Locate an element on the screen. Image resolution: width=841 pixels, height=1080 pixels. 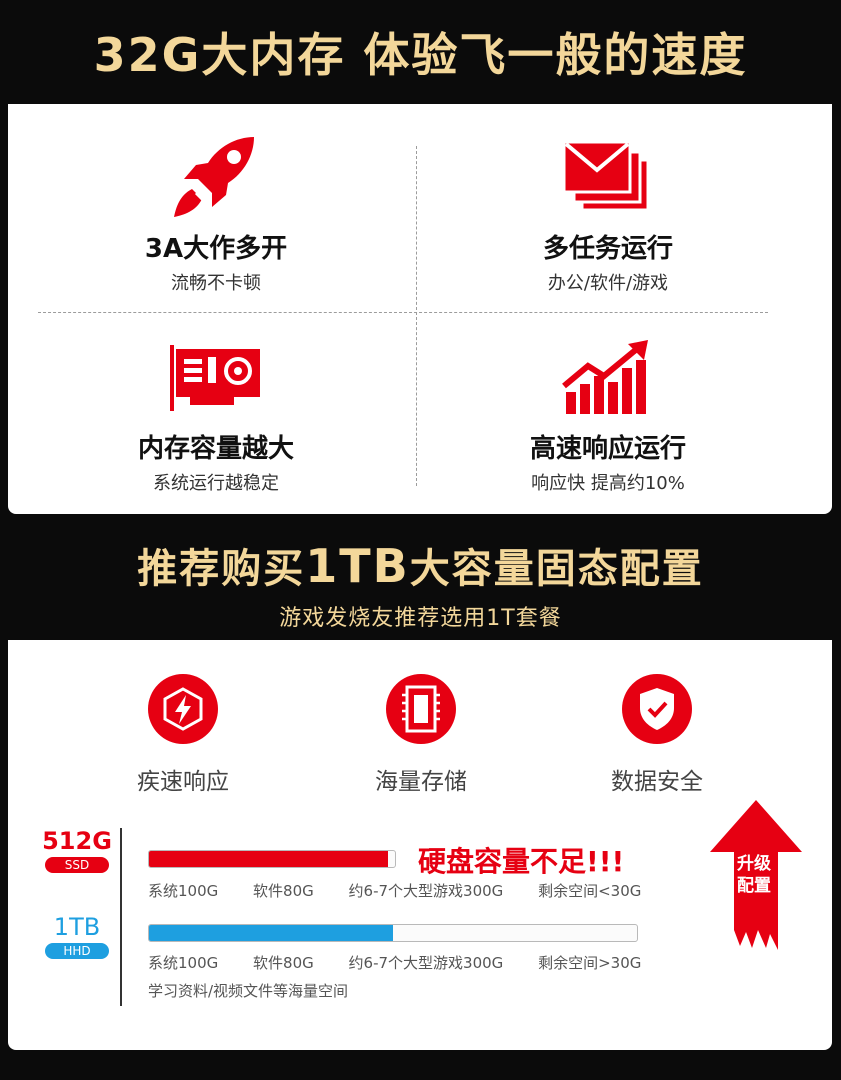
feature-fast-response: 高速响应运行 响应快 提高约10% is located at coordinates (608, 413).